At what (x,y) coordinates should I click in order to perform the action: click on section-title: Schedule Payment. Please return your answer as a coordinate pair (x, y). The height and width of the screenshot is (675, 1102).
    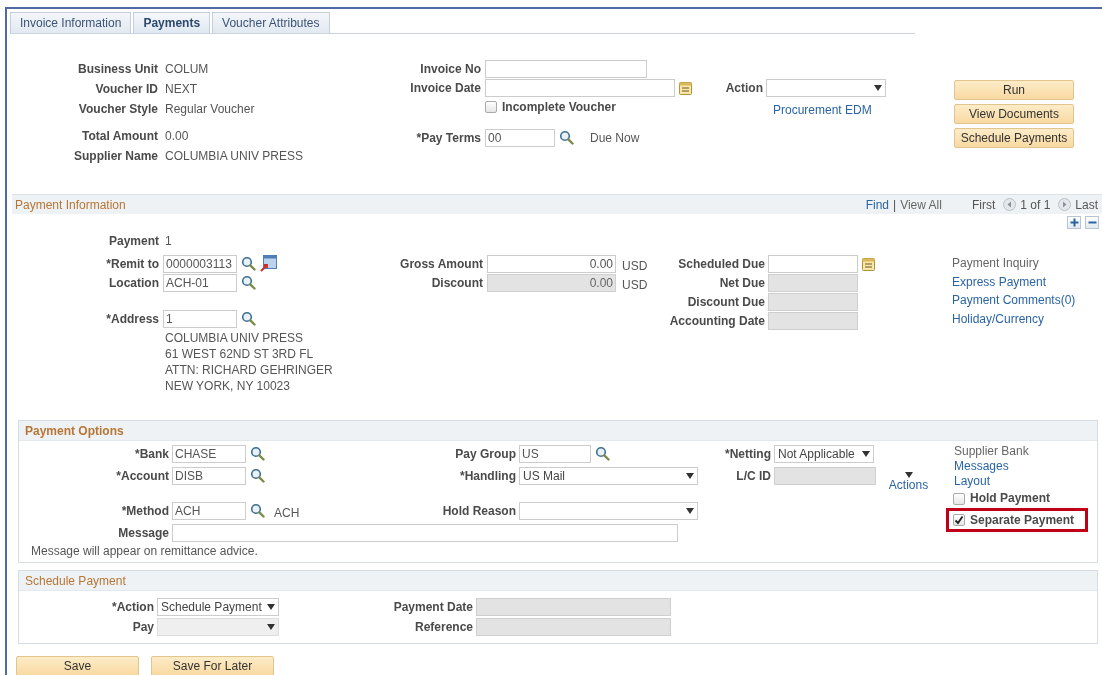
    Looking at the image, I should click on (558, 581).